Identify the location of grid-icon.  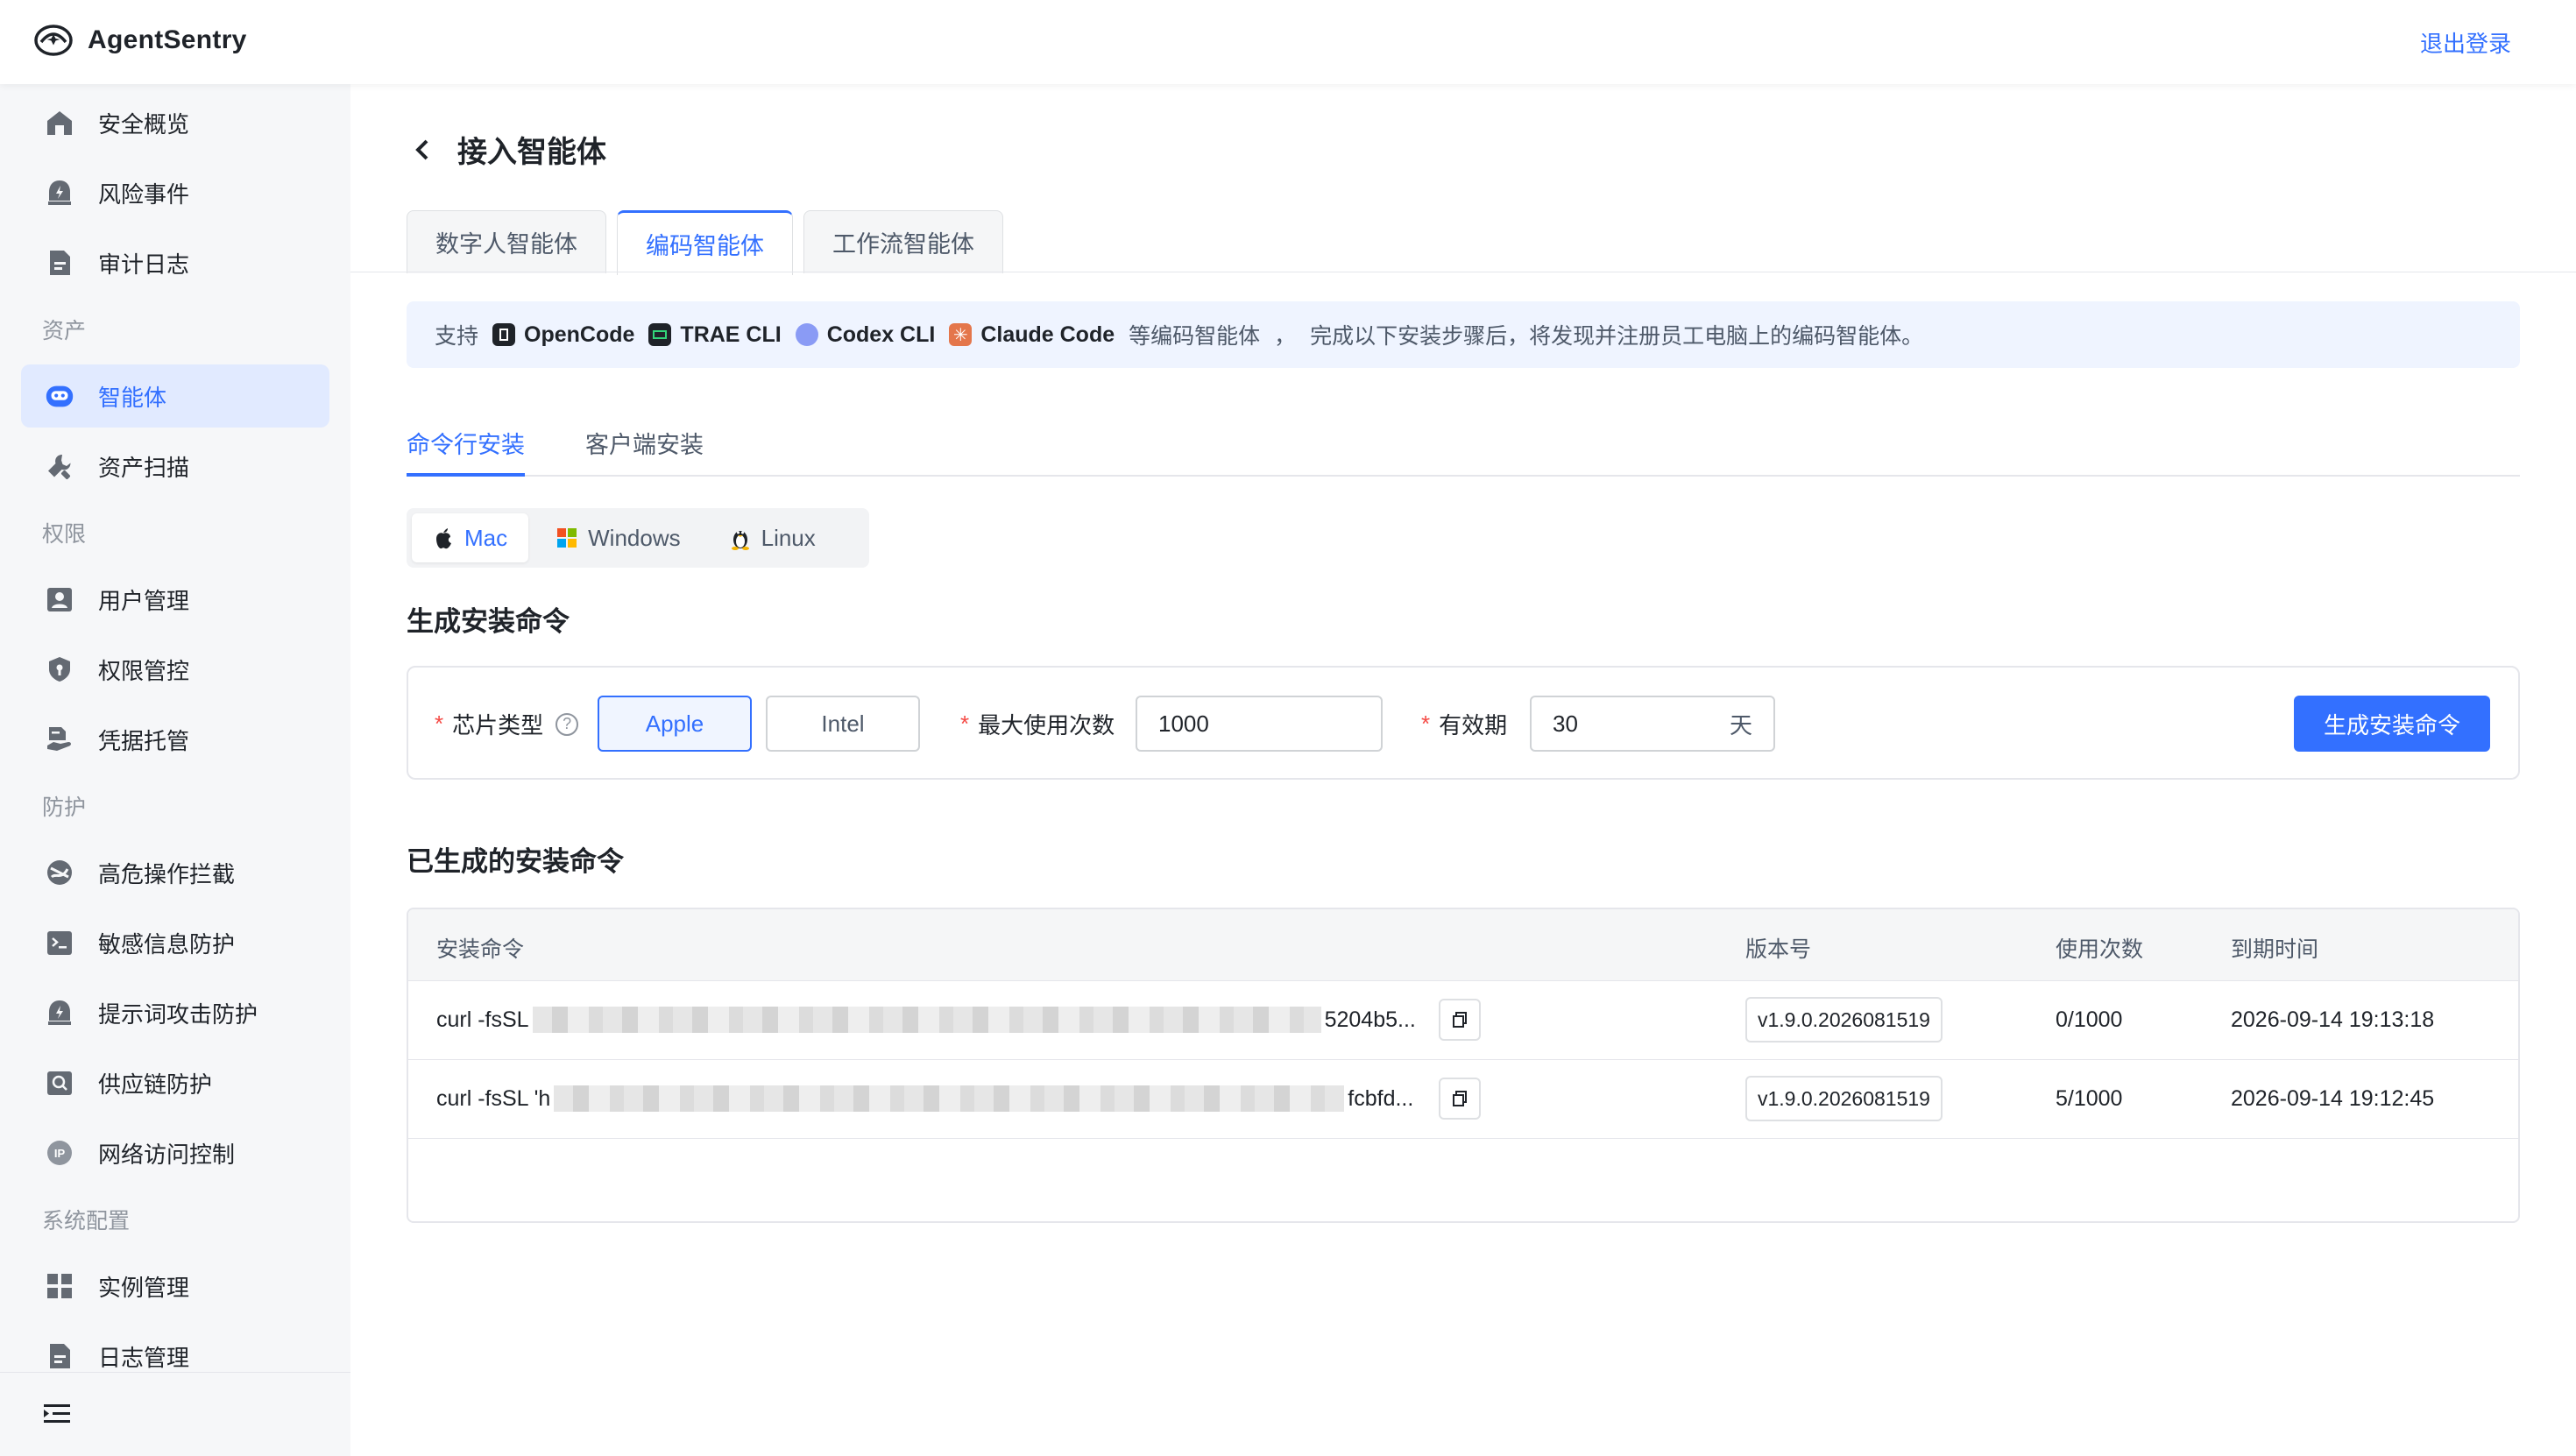
(59, 1286).